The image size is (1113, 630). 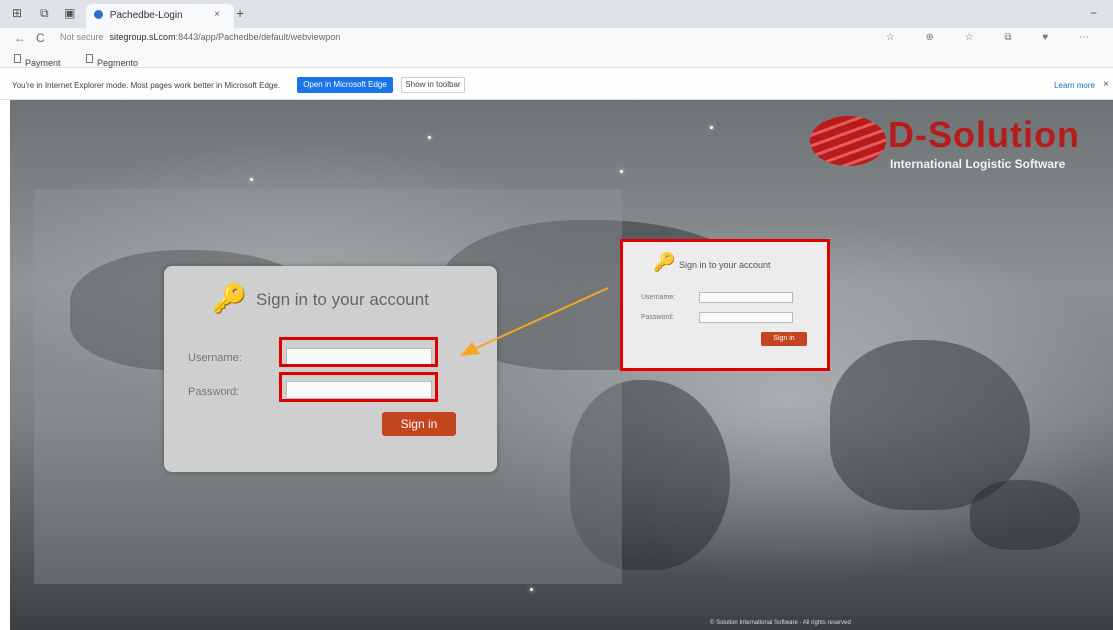 What do you see at coordinates (345, 85) in the screenshot?
I see `open-in-edge-button: Open in Microsoft Edge` at bounding box center [345, 85].